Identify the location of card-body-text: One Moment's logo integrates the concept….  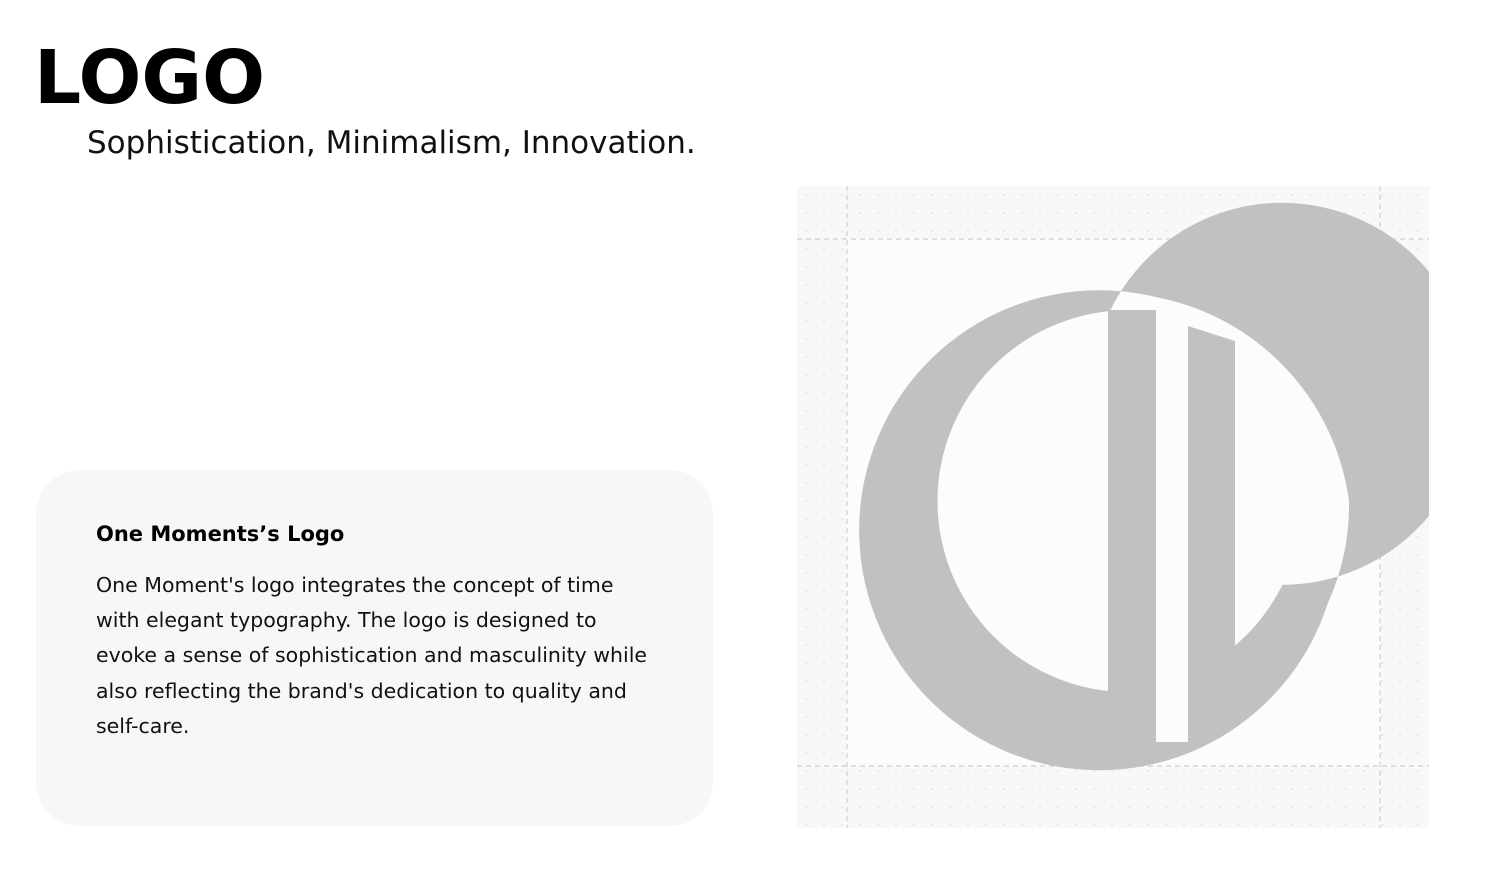
(372, 655).